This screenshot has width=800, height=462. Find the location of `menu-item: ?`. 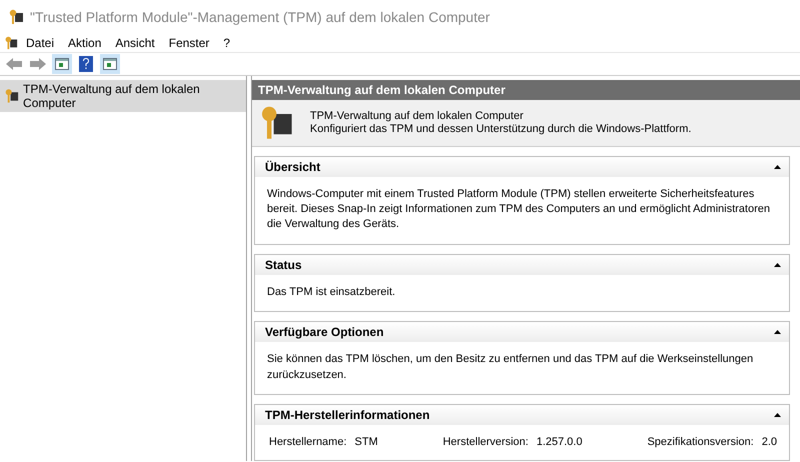

menu-item: ? is located at coordinates (226, 43).